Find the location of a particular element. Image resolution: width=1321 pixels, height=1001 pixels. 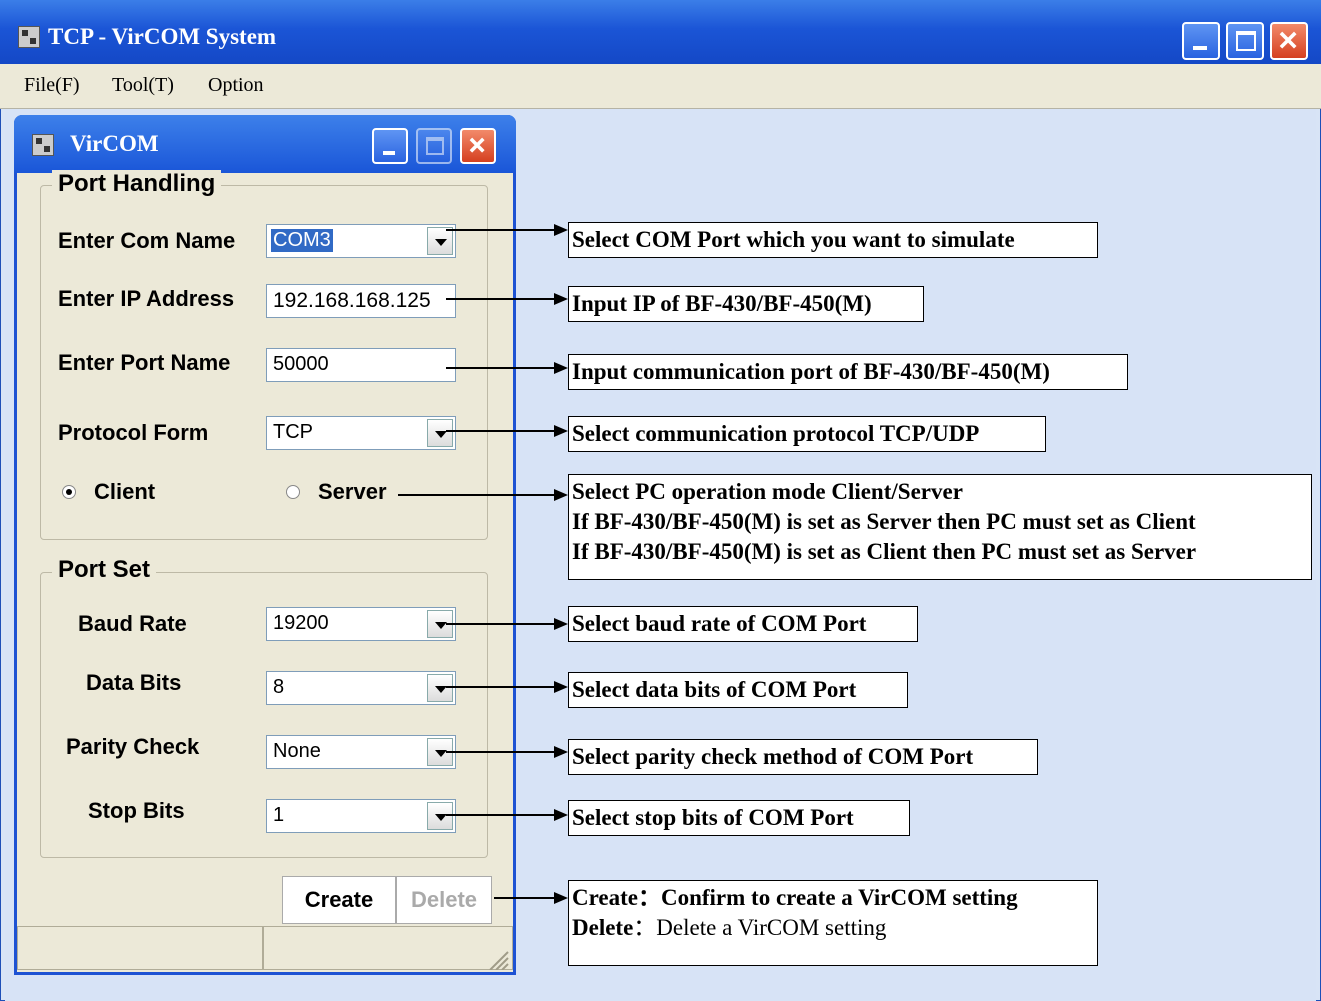

protocol-form-value: TCP is located at coordinates (293, 432).